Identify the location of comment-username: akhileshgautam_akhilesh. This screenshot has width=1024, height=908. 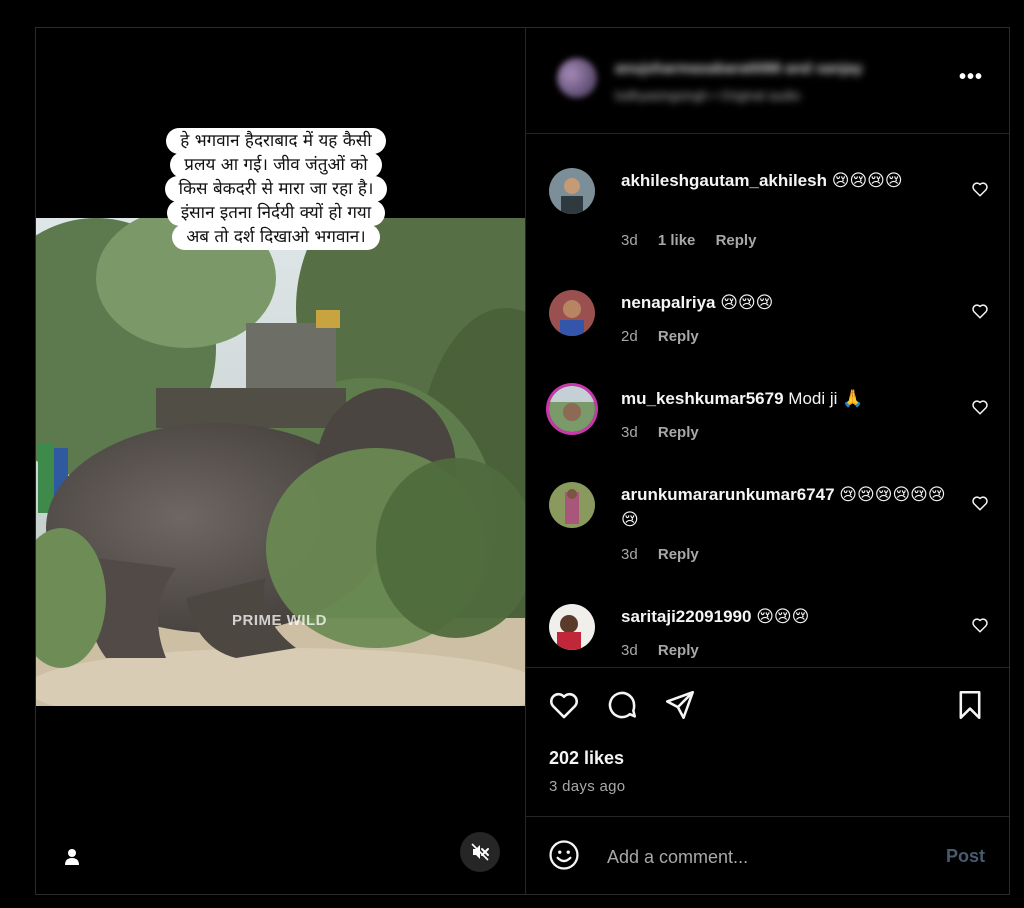
(724, 180).